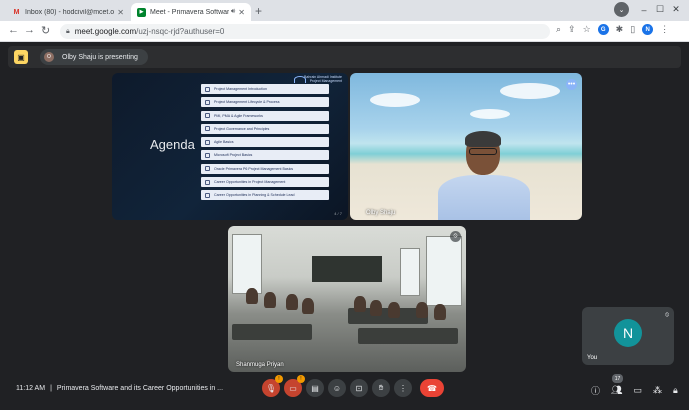  Describe the element at coordinates (233, 12) in the screenshot. I see `speaker-icon: 🔊︎` at that location.